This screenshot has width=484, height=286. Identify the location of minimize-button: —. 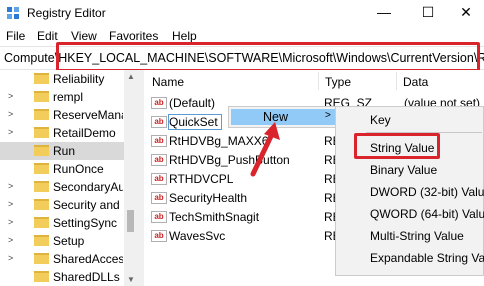
(384, 13).